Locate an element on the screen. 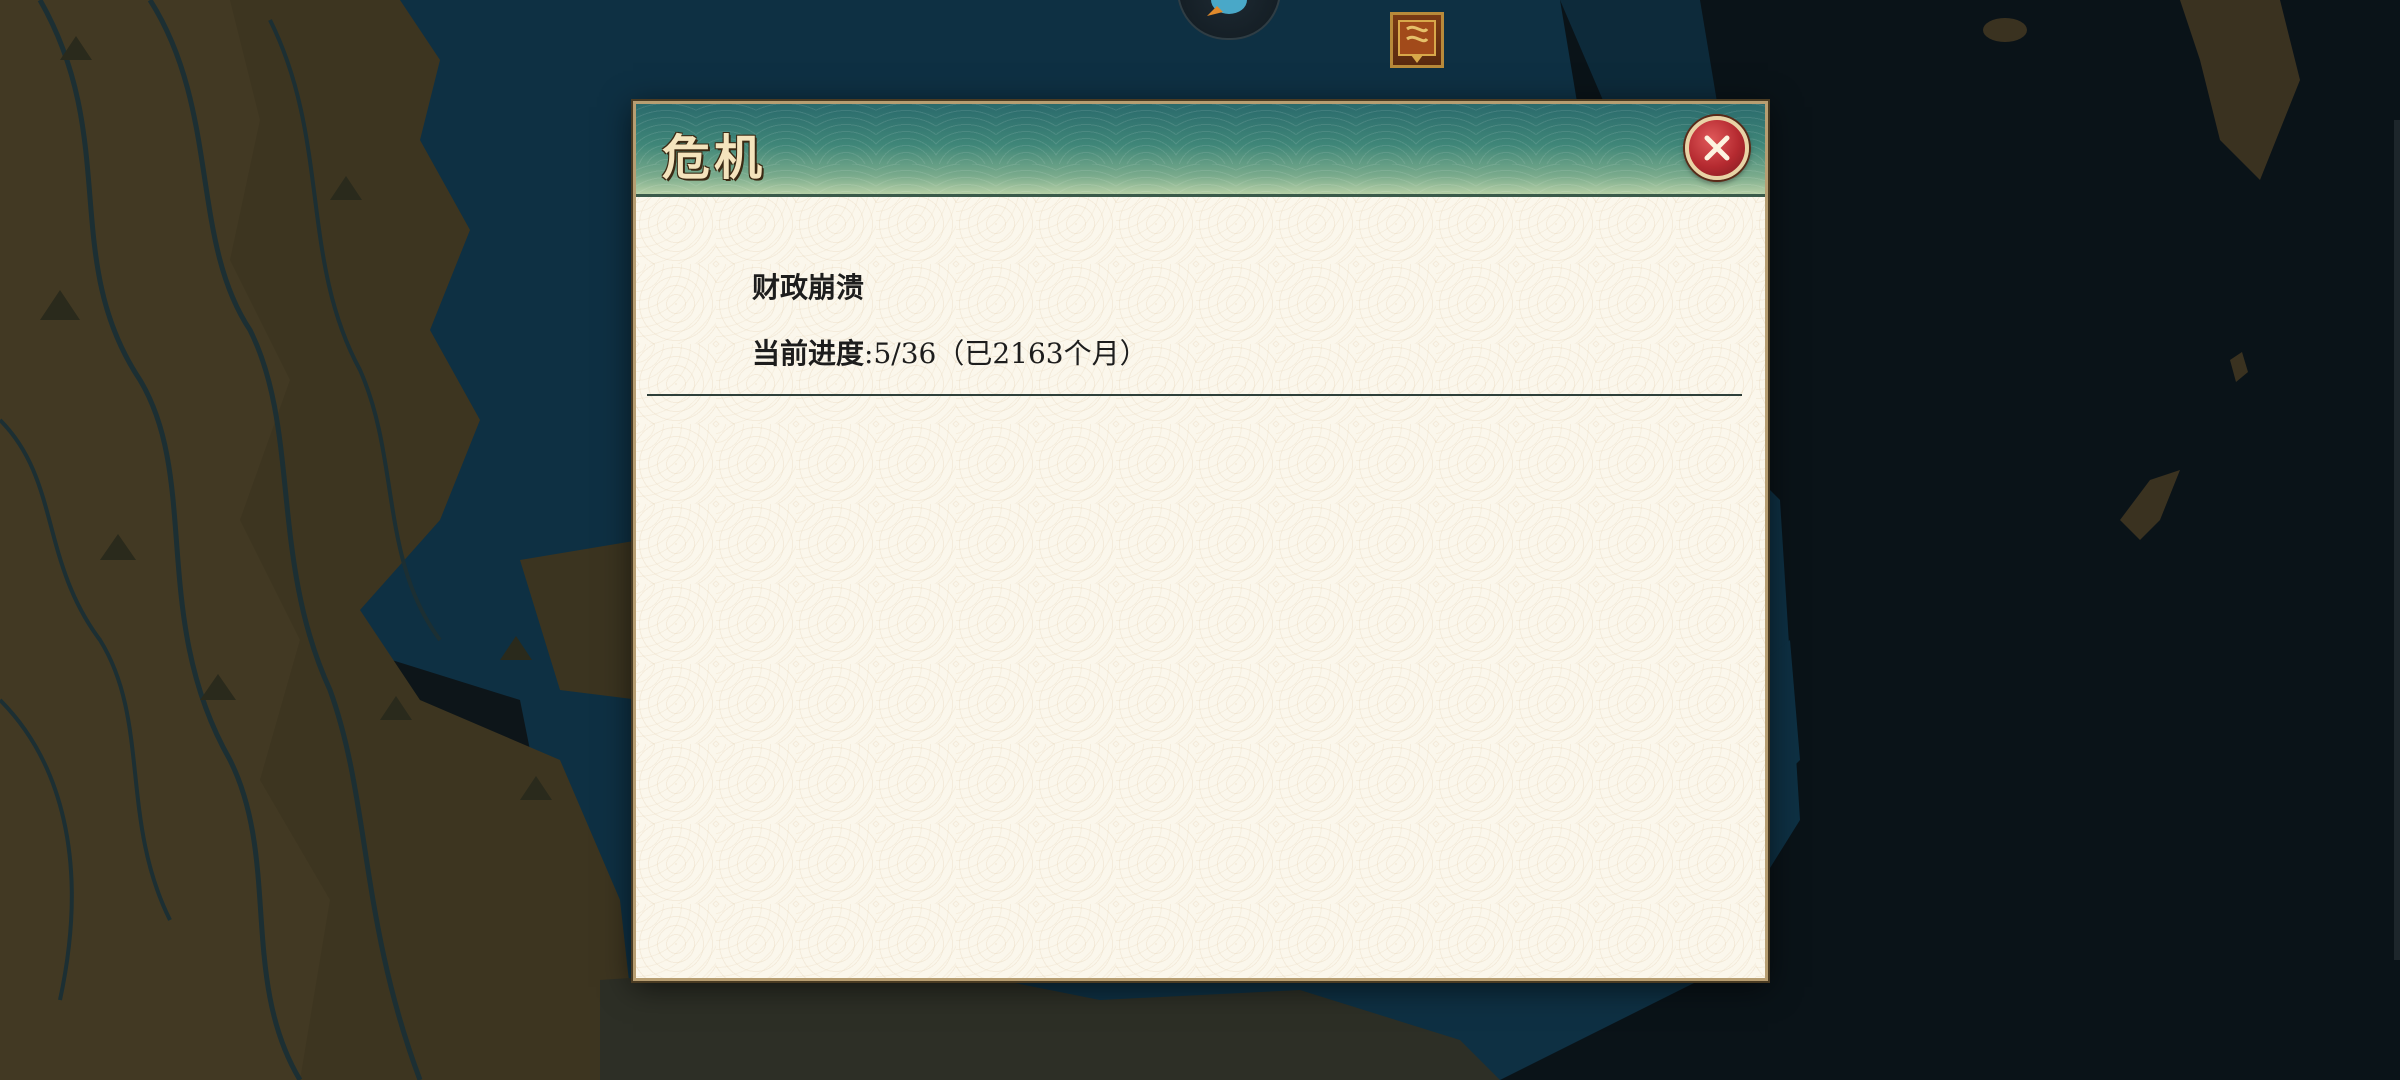  scrollbar is located at coordinates (2397, 540).